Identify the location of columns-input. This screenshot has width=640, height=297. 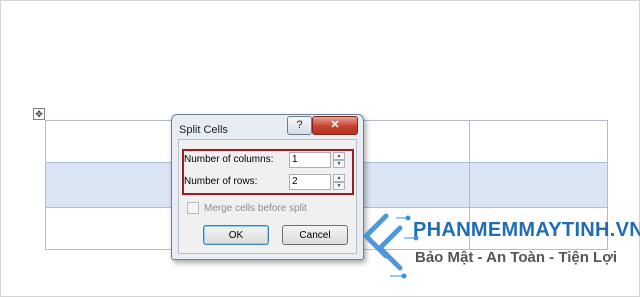
(310, 160).